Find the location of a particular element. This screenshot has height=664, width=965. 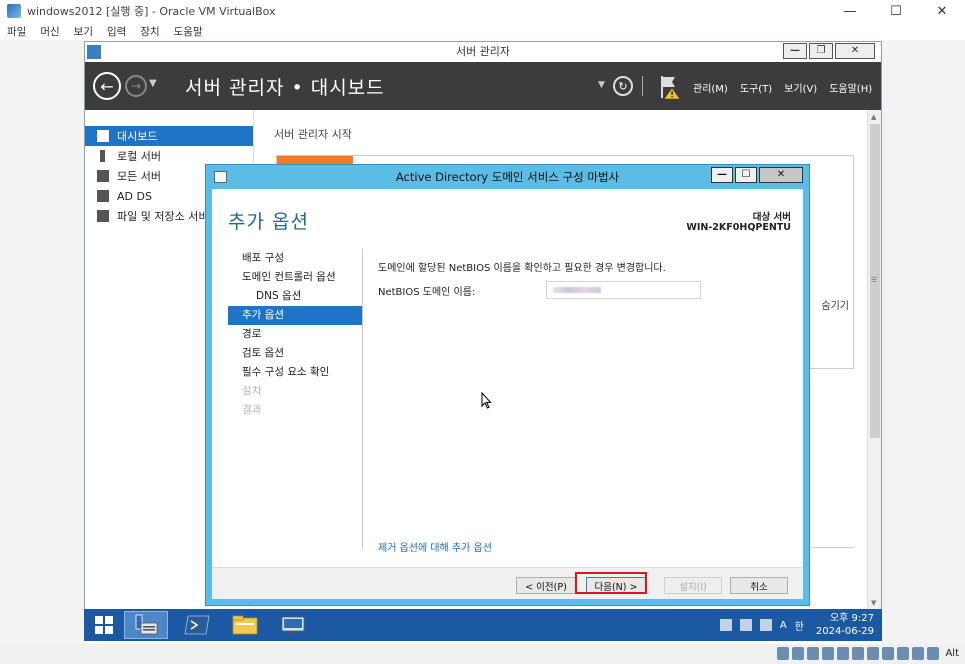

folder-icon is located at coordinates (245, 625).